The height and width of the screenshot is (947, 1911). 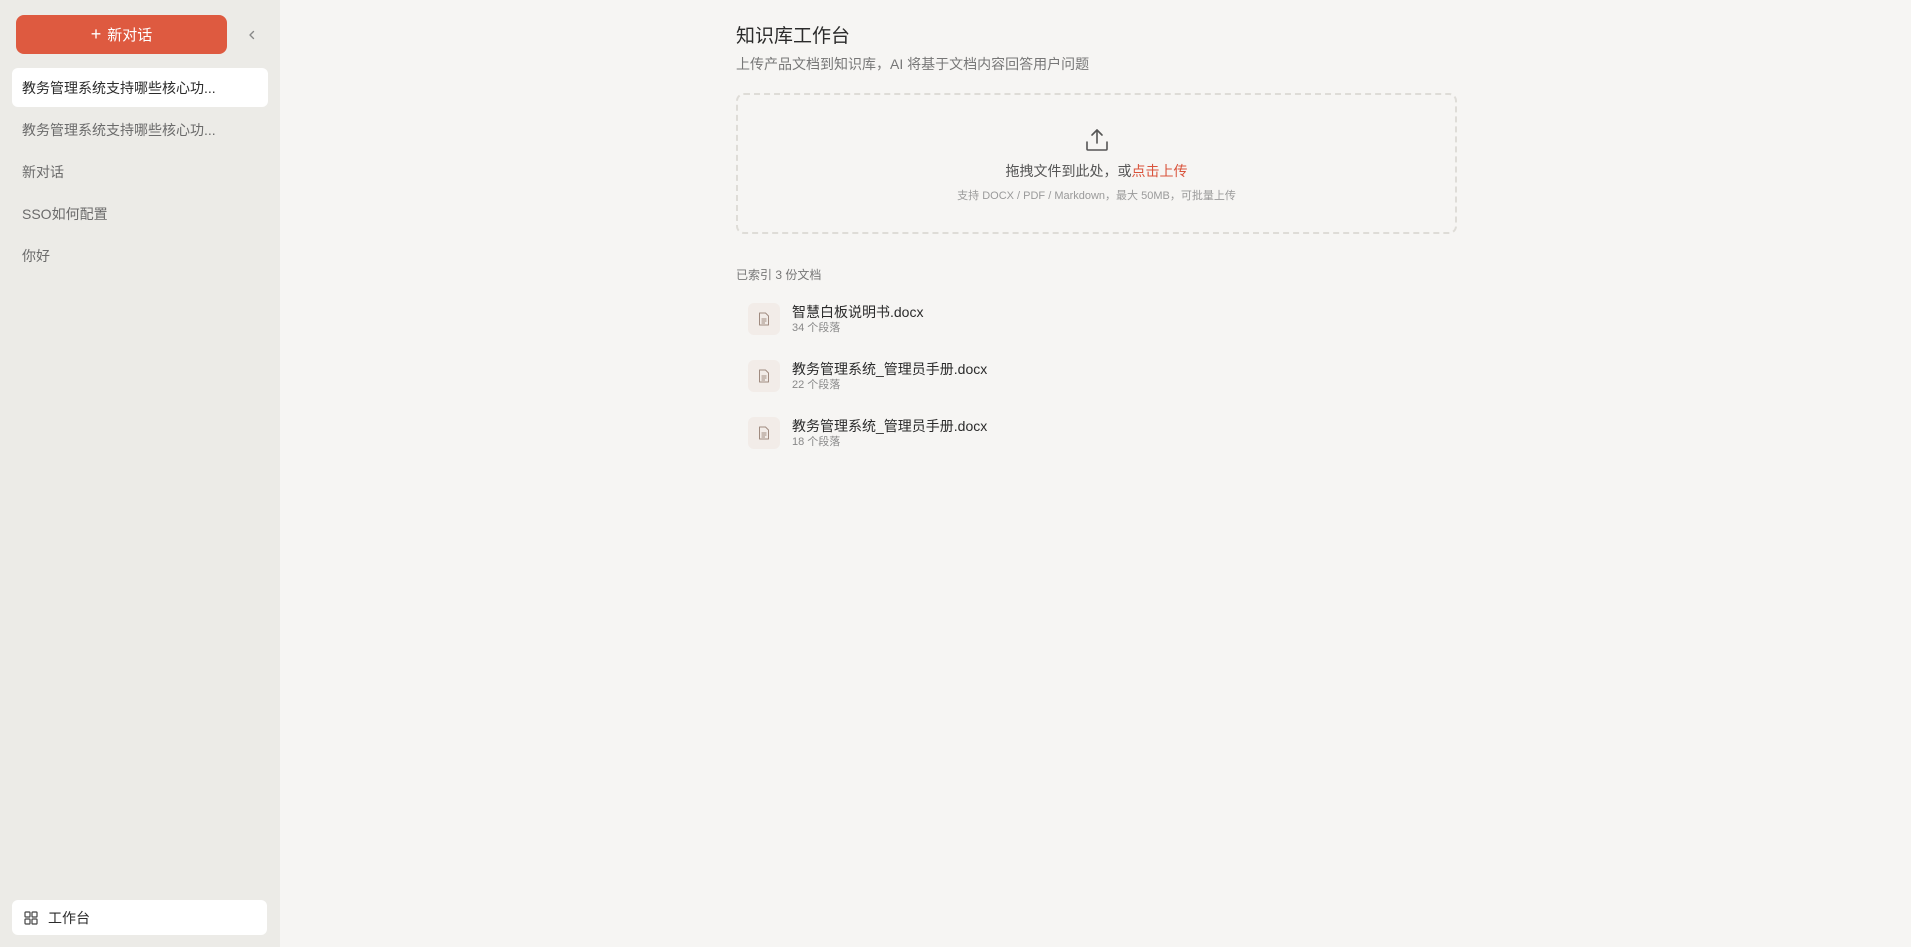 What do you see at coordinates (31, 917) in the screenshot?
I see `grid-icon` at bounding box center [31, 917].